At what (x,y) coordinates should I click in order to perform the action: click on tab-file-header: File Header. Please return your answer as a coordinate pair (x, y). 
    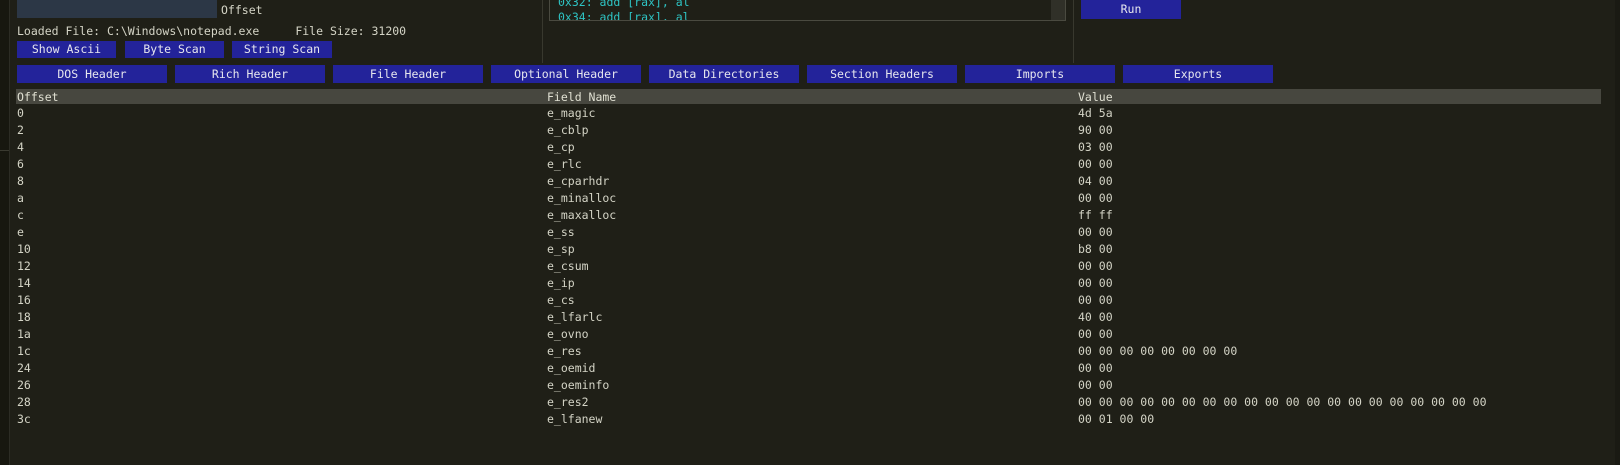
    Looking at the image, I should click on (408, 74).